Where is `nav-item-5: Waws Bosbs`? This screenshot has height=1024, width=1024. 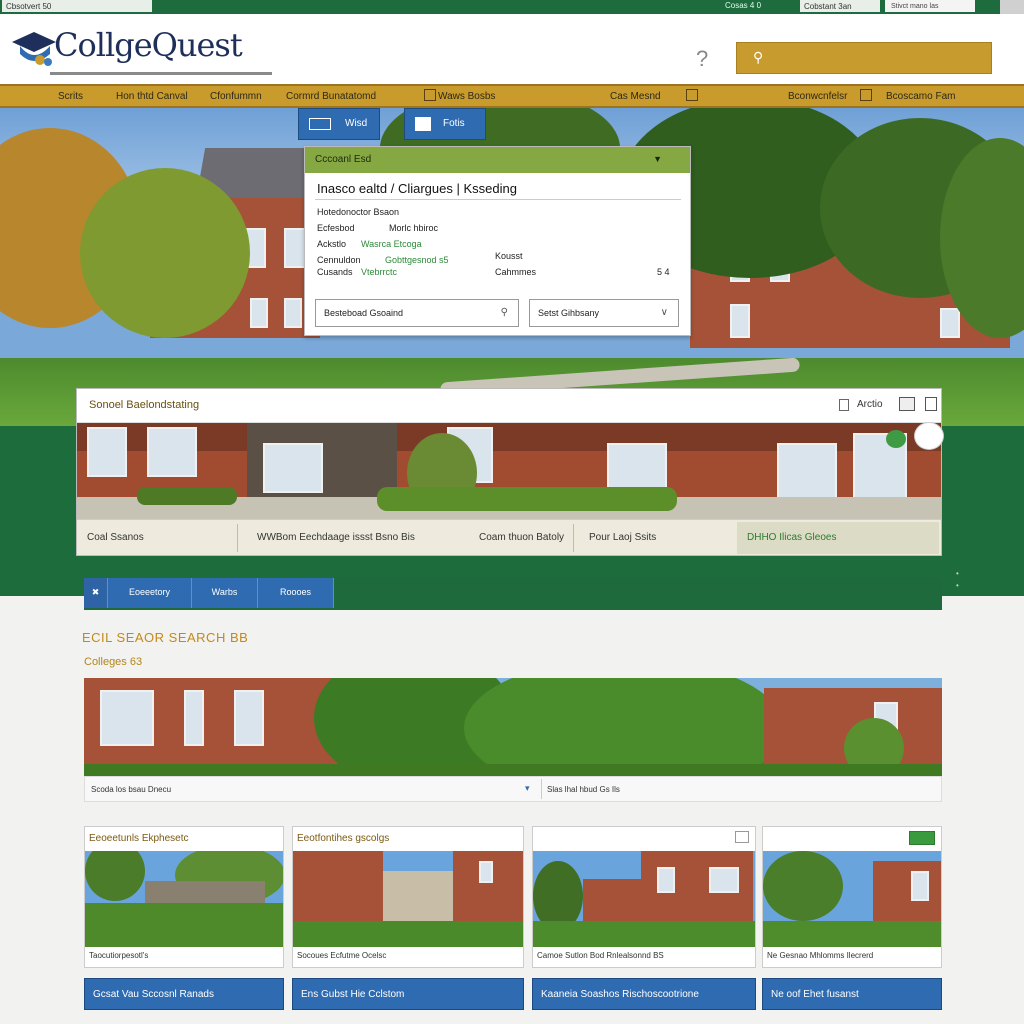
nav-item-5: Waws Bosbs is located at coordinates (466, 96).